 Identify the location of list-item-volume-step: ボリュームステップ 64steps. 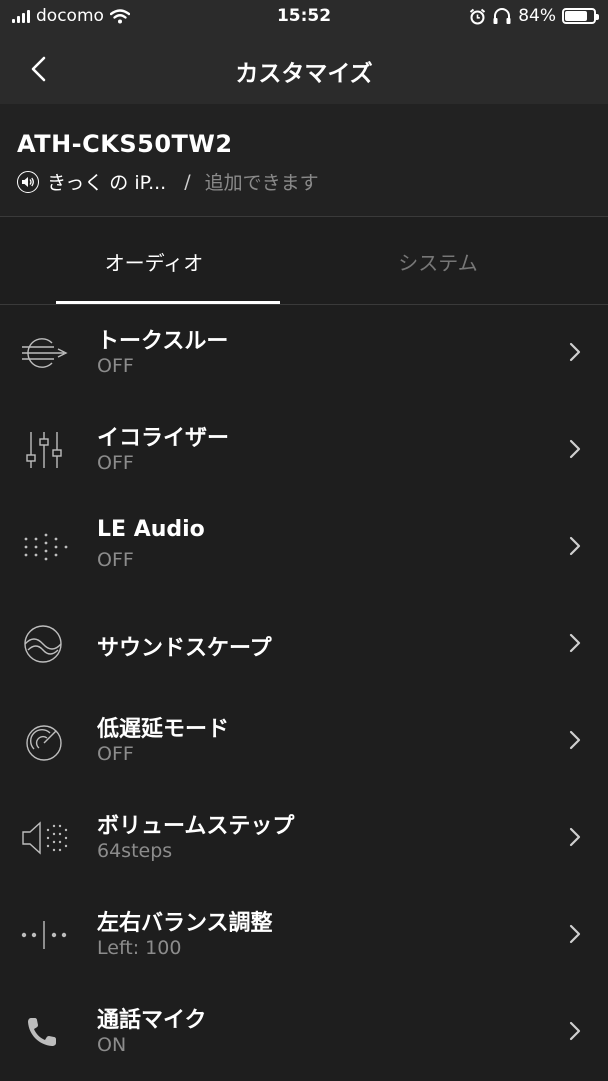
(304, 838).